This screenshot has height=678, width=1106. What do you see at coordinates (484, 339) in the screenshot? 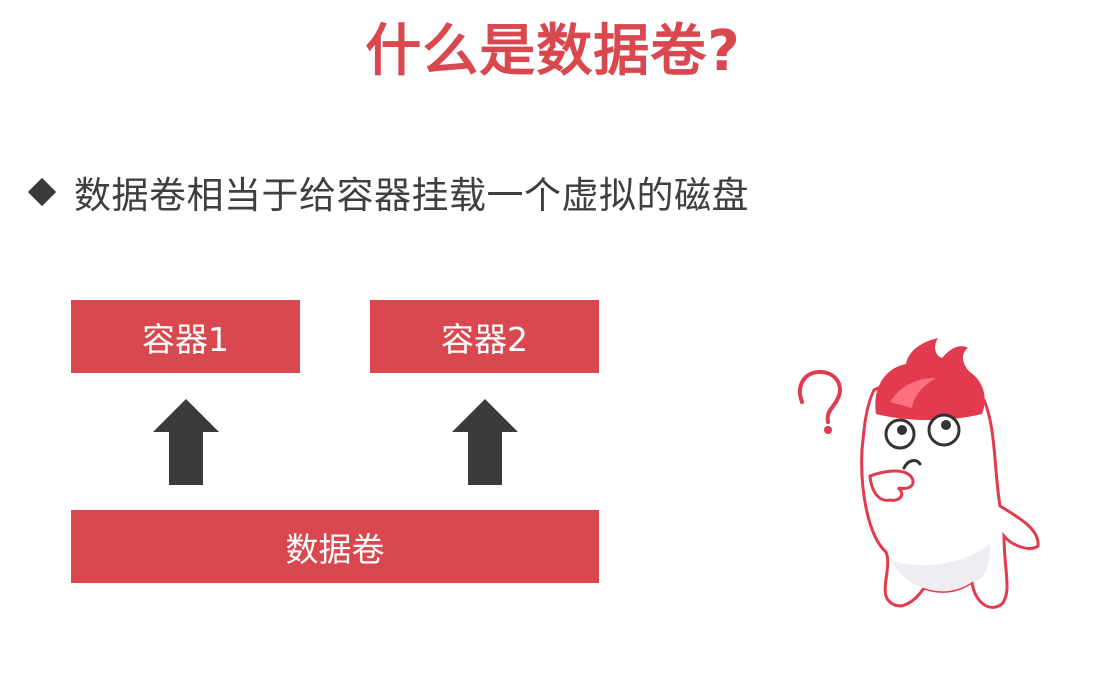
I see `container-2-label: 容器2` at bounding box center [484, 339].